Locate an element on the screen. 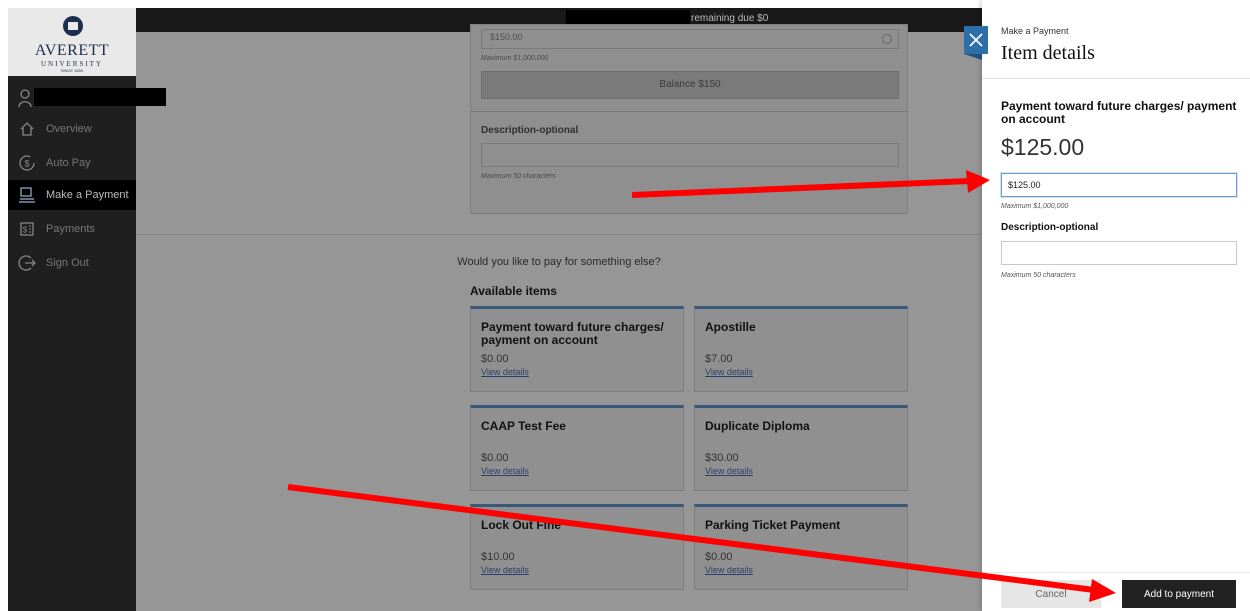 This screenshot has height=611, width=1250. section-divider is located at coordinates (559, 234).